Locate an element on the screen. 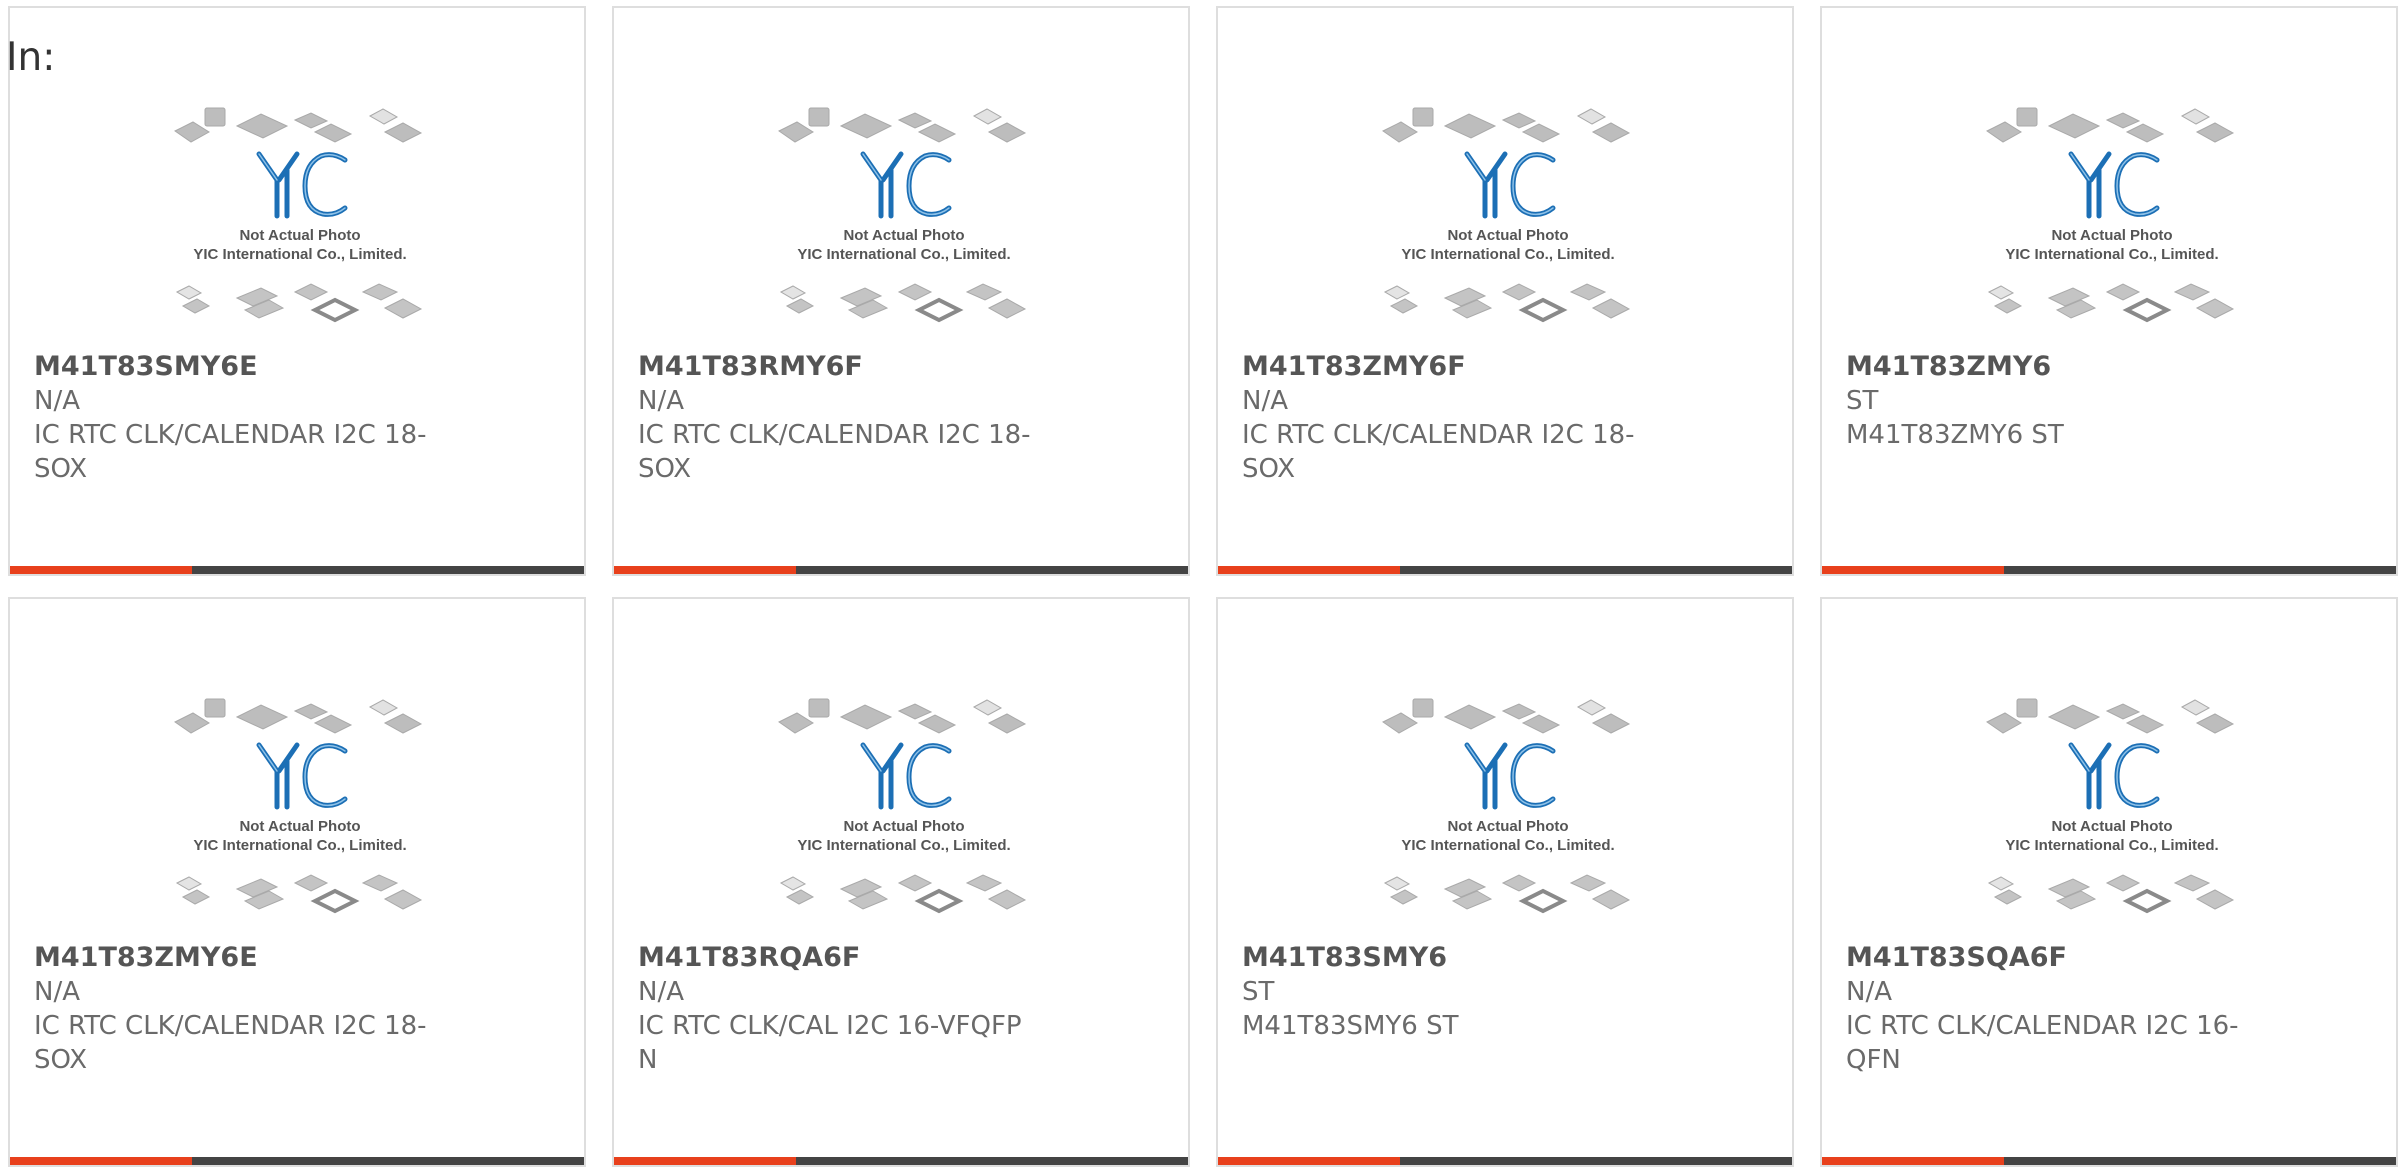 This screenshot has height=1167, width=2400. part-number: M41T83ZMY6 is located at coordinates (2061, 367).